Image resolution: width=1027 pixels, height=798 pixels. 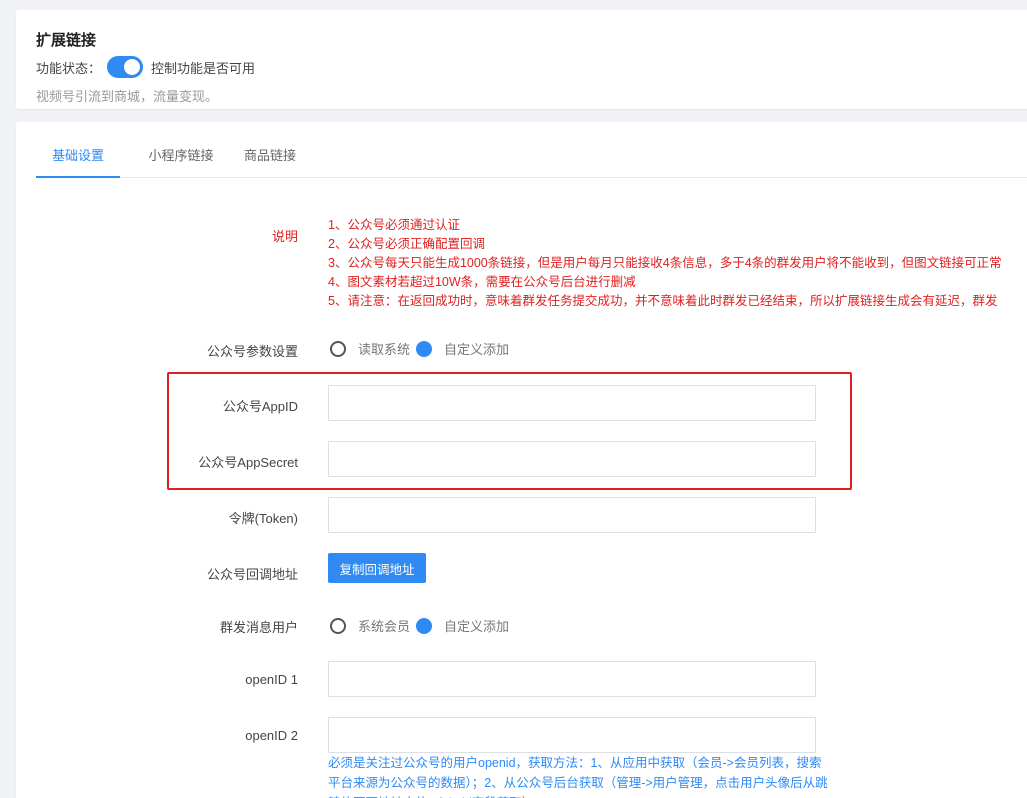 What do you see at coordinates (482, 282) in the screenshot?
I see `note-item: 4、图文素材若超过10W条，需要在公众号后台进行删减` at bounding box center [482, 282].